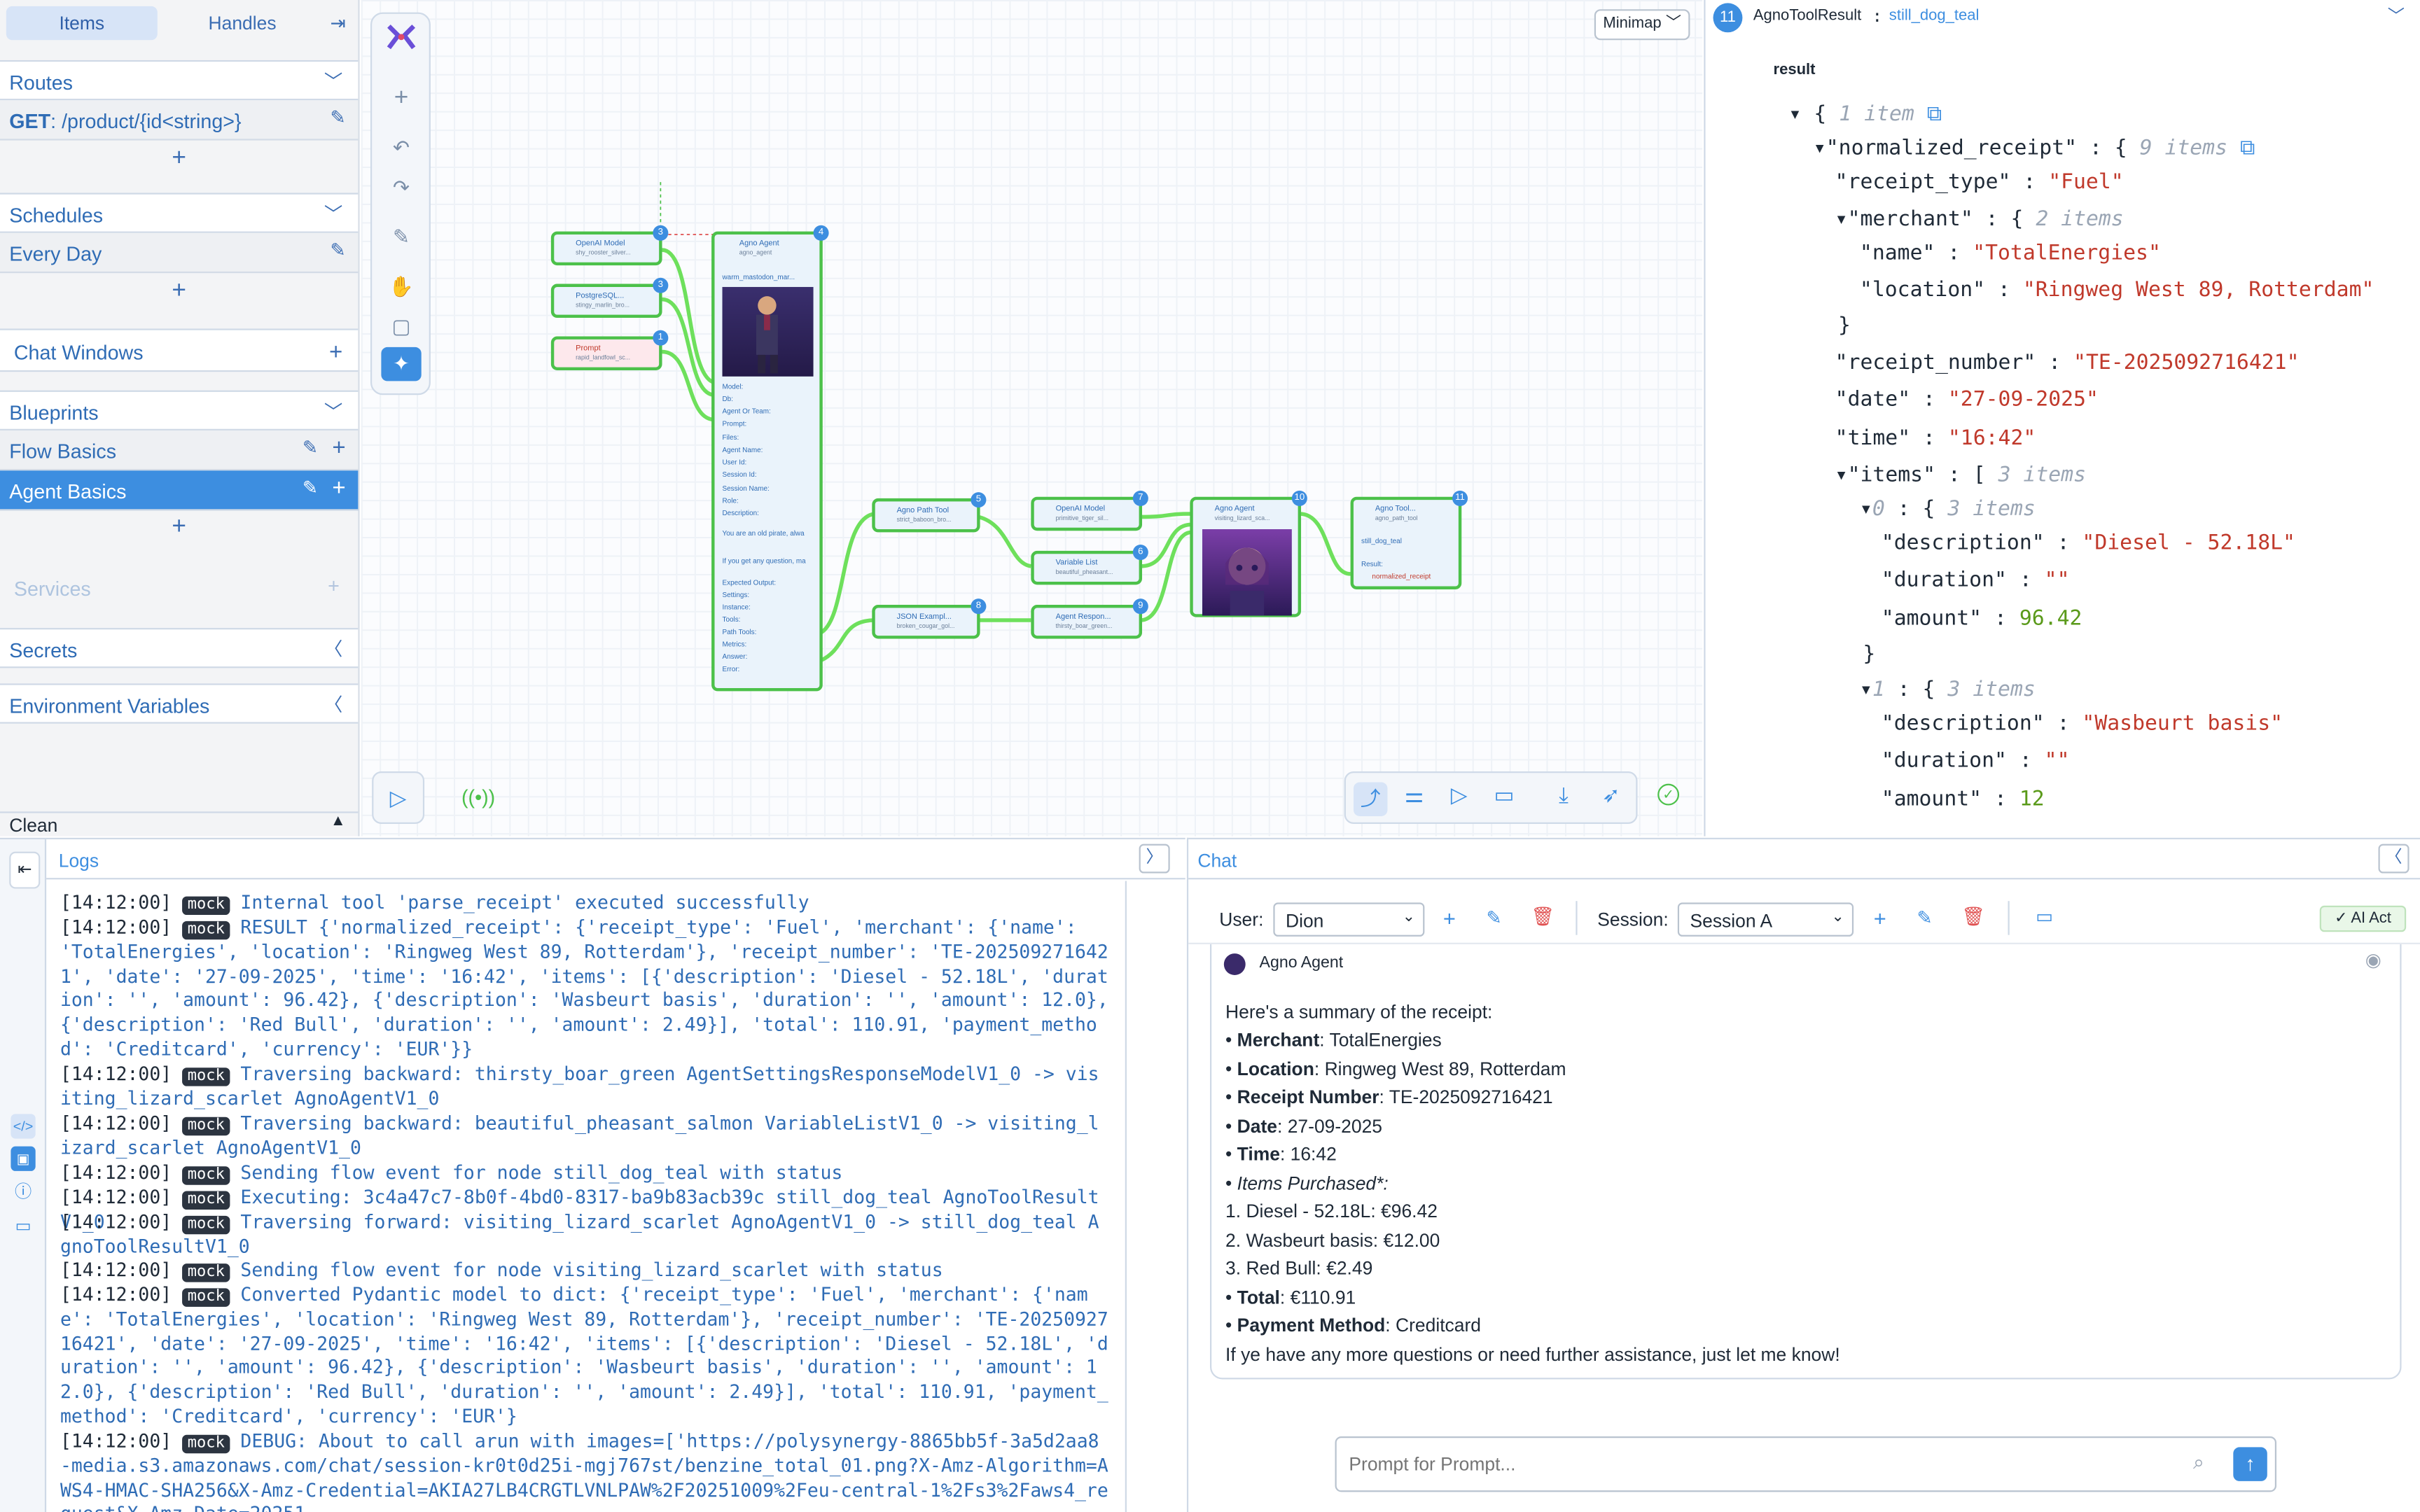 The image size is (2420, 1512). I want to click on info-icon: ⓘ, so click(23, 1192).